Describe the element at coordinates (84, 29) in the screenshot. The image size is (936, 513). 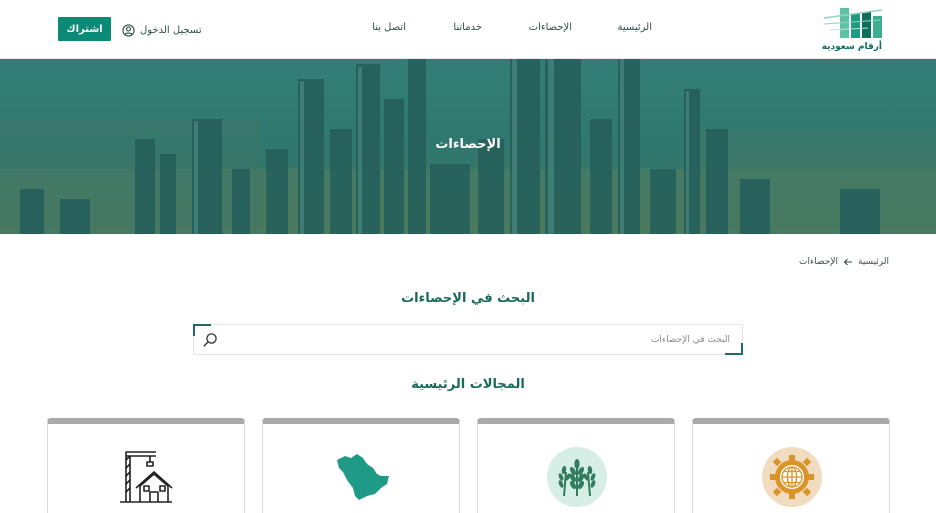
I see `subscribe-button: اشتراك` at that location.